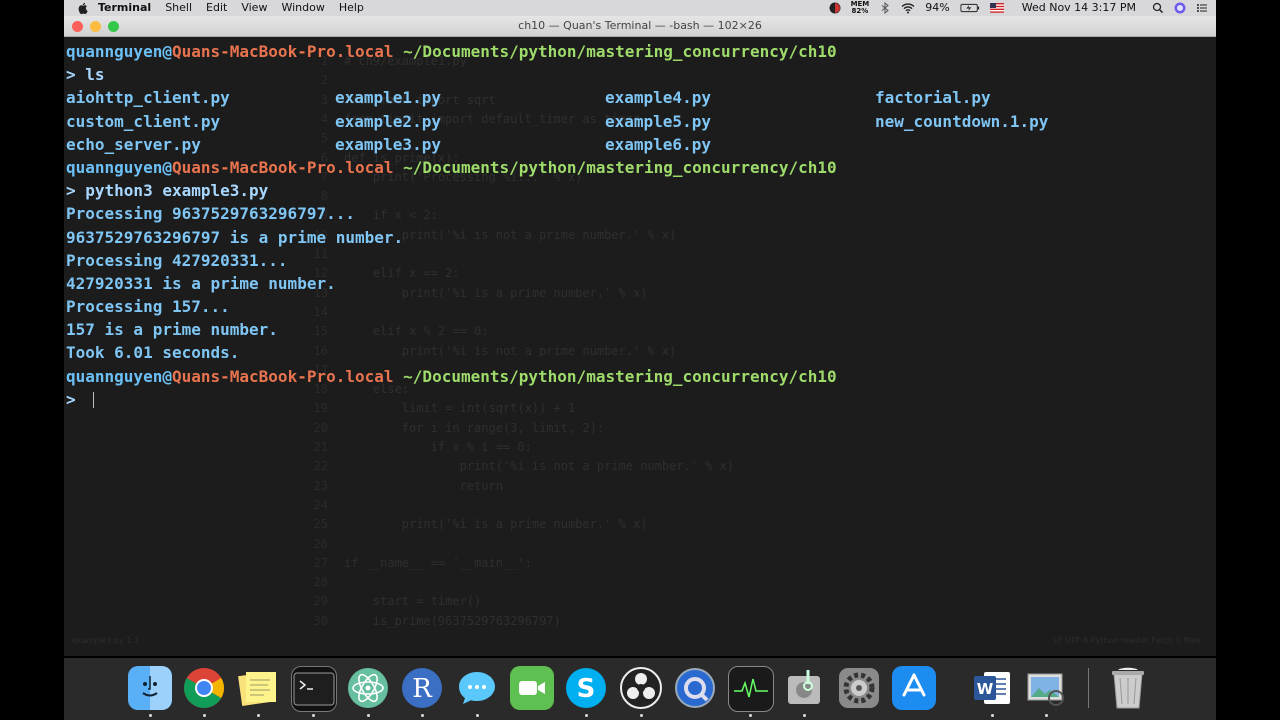 This screenshot has height=720, width=1280. I want to click on atom-icon, so click(368, 688).